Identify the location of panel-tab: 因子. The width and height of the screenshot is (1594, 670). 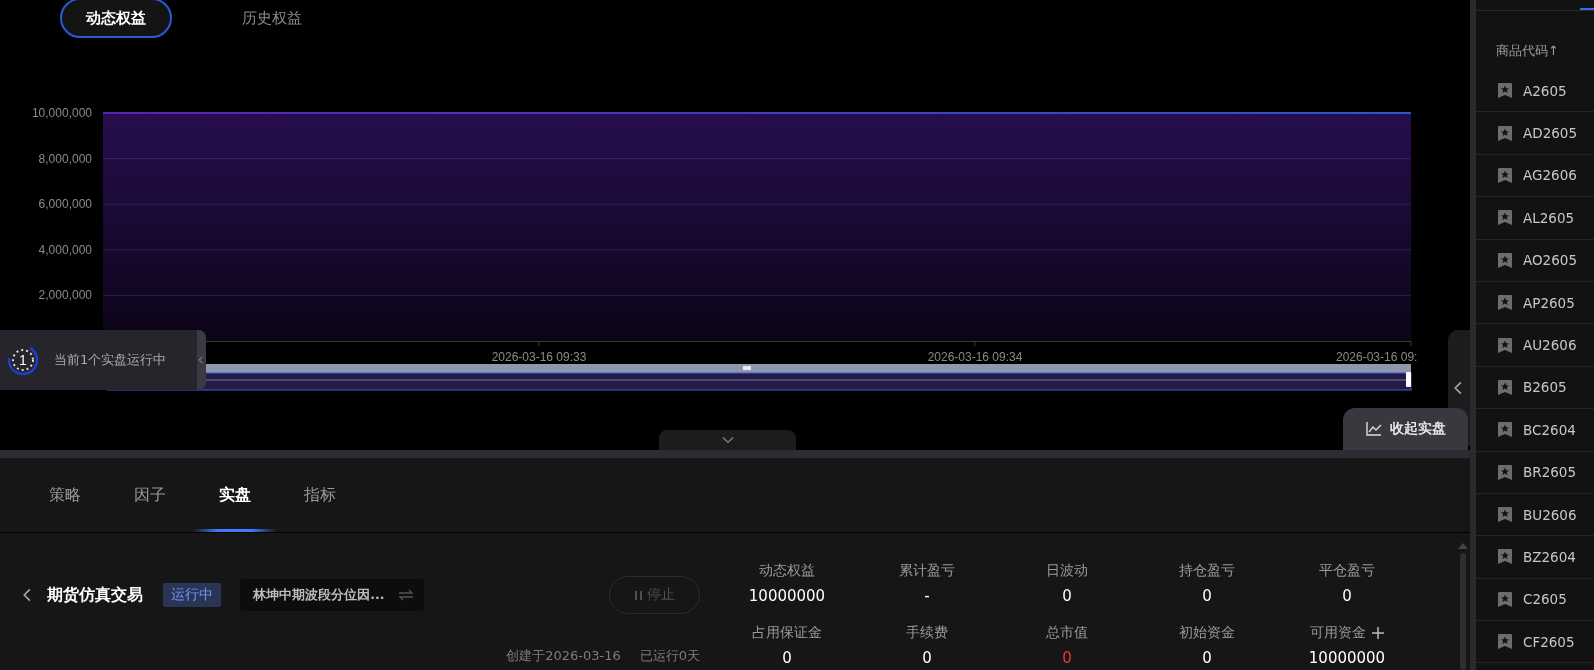
(149, 495).